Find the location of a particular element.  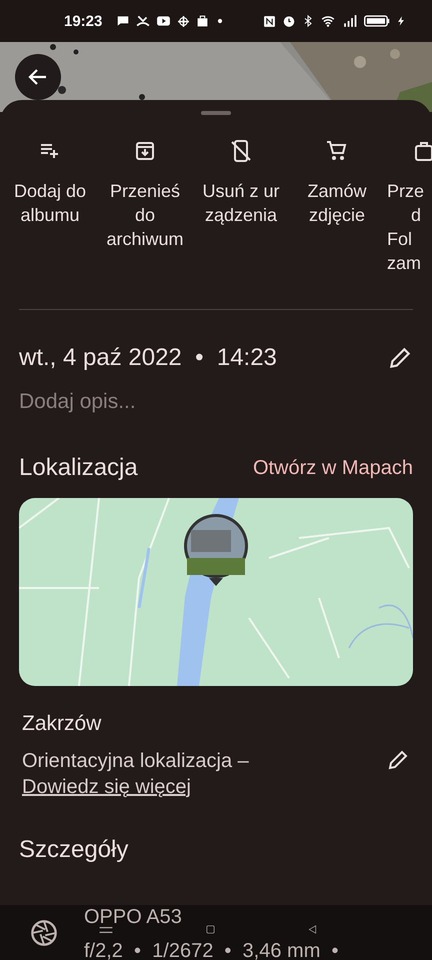

edit-button is located at coordinates (400, 358).